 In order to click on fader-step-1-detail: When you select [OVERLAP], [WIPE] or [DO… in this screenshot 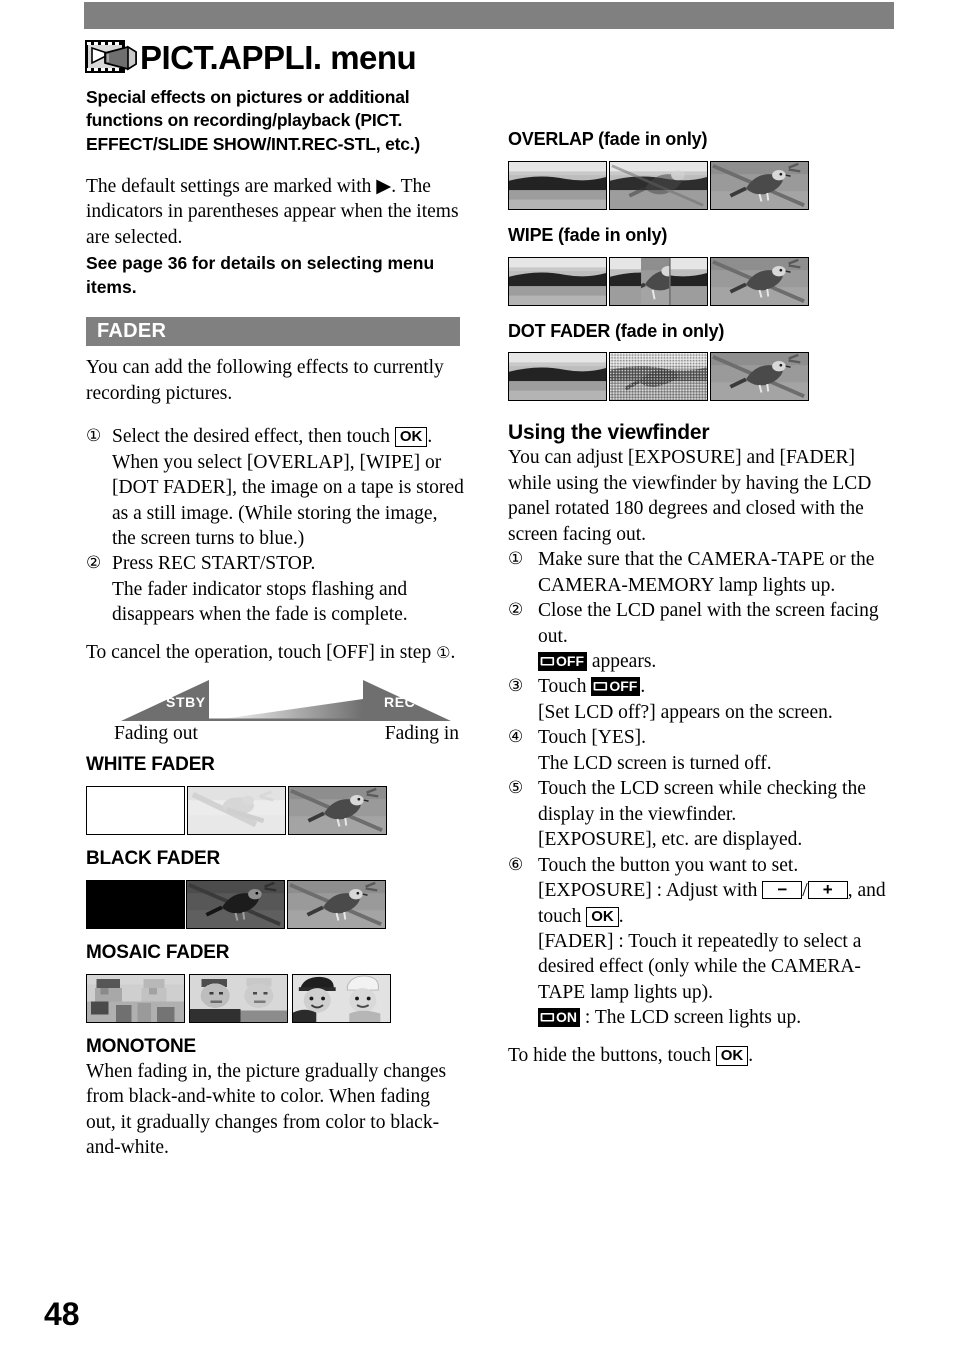, I will do `click(288, 500)`.